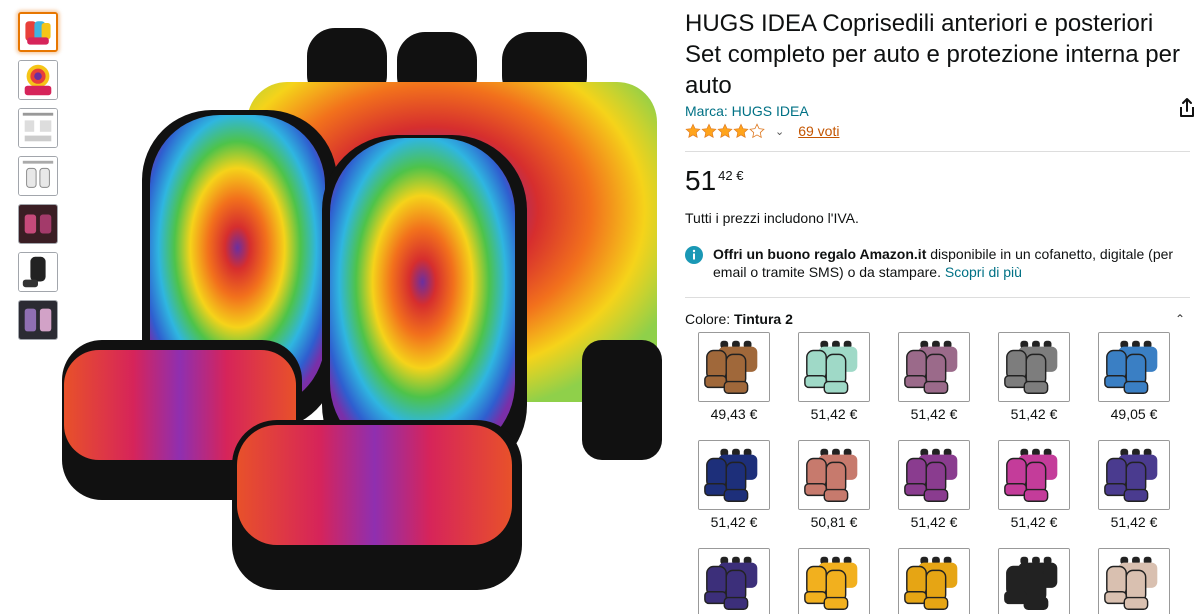 The width and height of the screenshot is (1200, 614). What do you see at coordinates (937, 181) in the screenshot?
I see `price: 51 42 €` at bounding box center [937, 181].